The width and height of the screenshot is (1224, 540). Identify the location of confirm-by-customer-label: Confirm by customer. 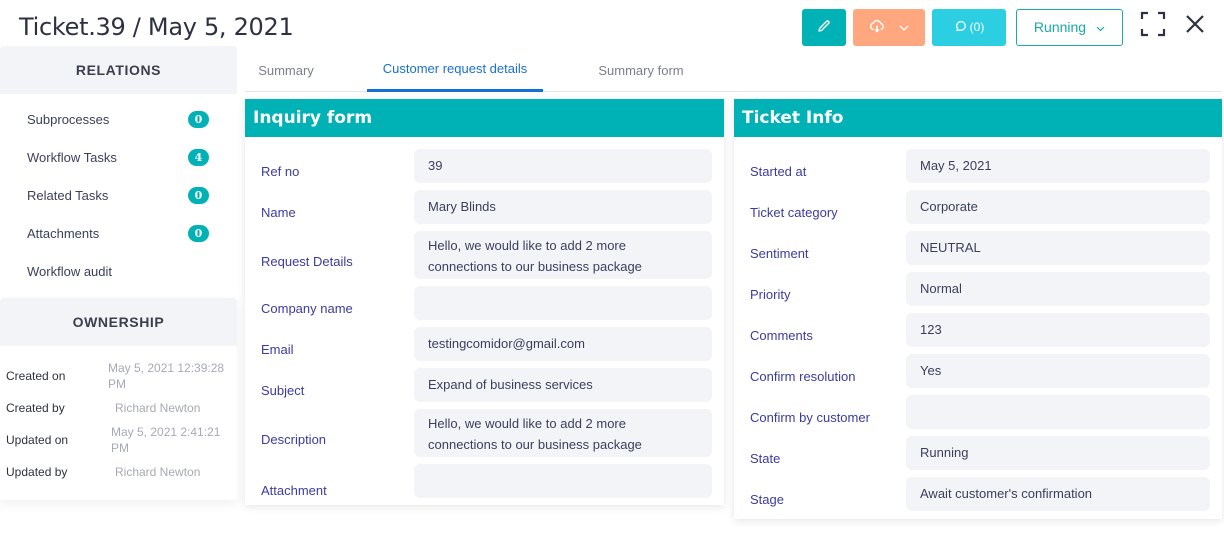
(810, 417).